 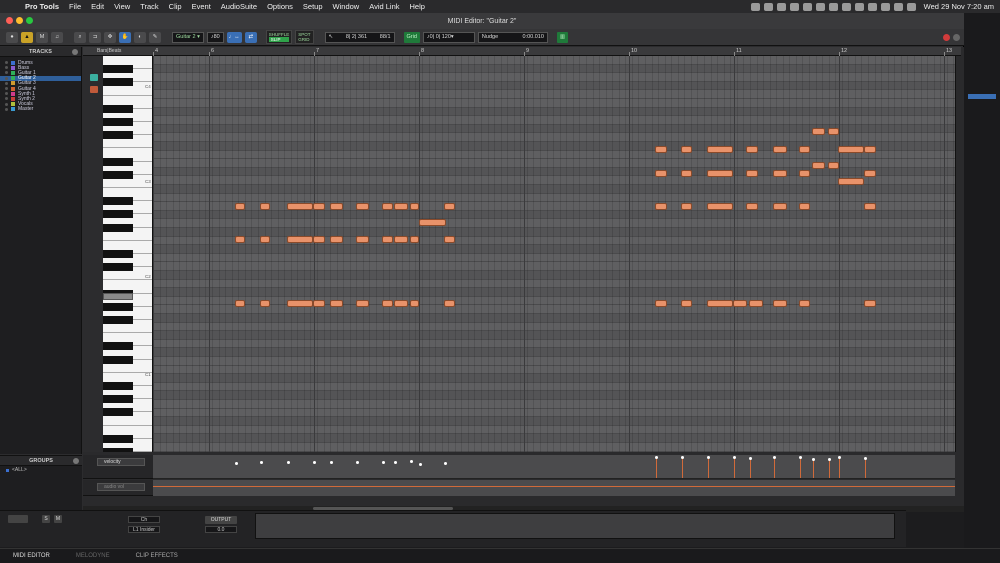 What do you see at coordinates (304, 39) in the screenshot?
I see `mode-grid: GRID` at bounding box center [304, 39].